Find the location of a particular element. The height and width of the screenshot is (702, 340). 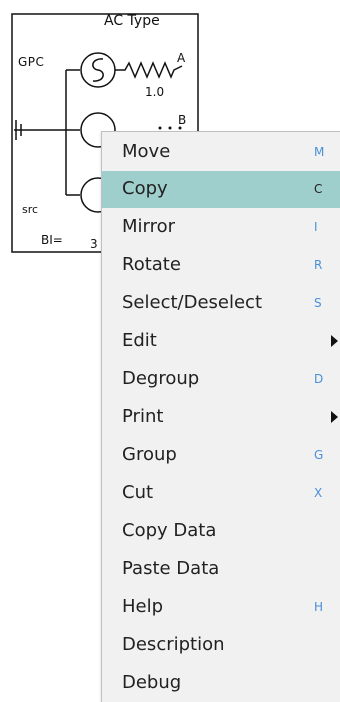

menu-item-label: Debug is located at coordinates (152, 682).